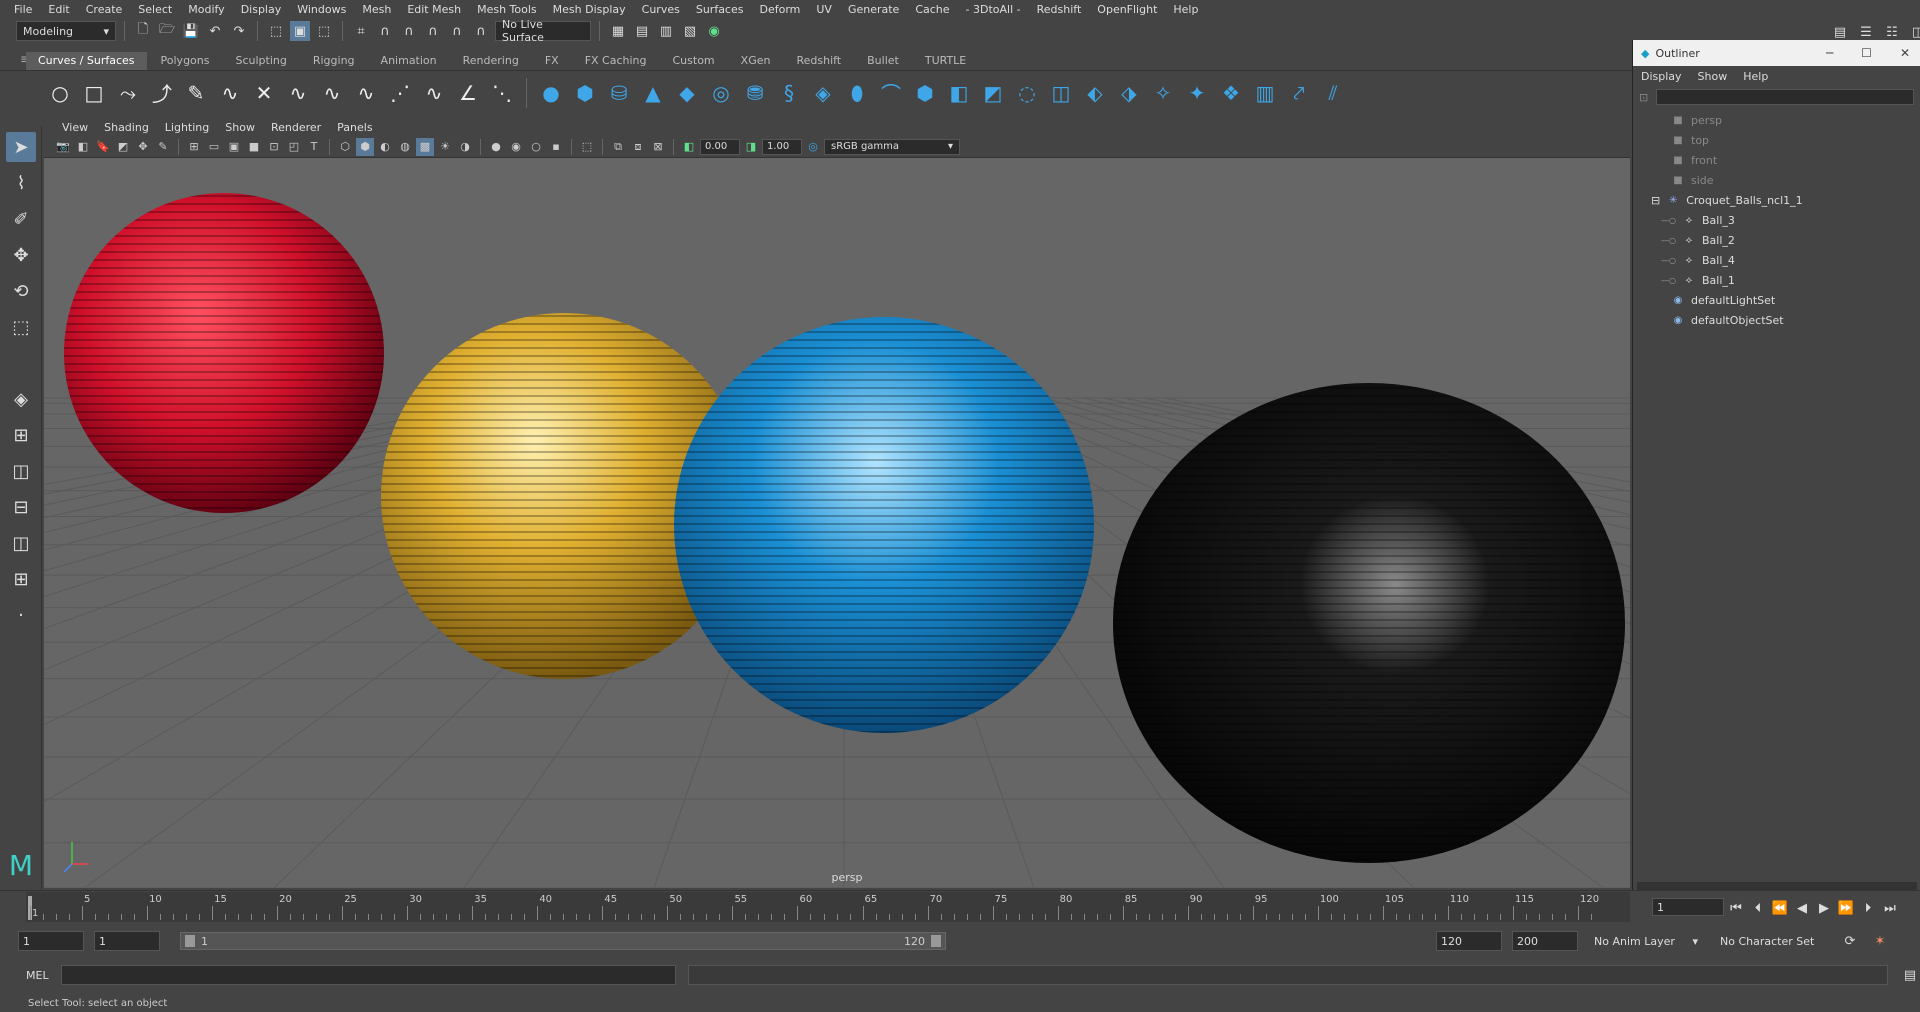 The width and height of the screenshot is (1920, 1012). Describe the element at coordinates (366, 93) in the screenshot. I see `extend-curve-icon: ∿` at that location.